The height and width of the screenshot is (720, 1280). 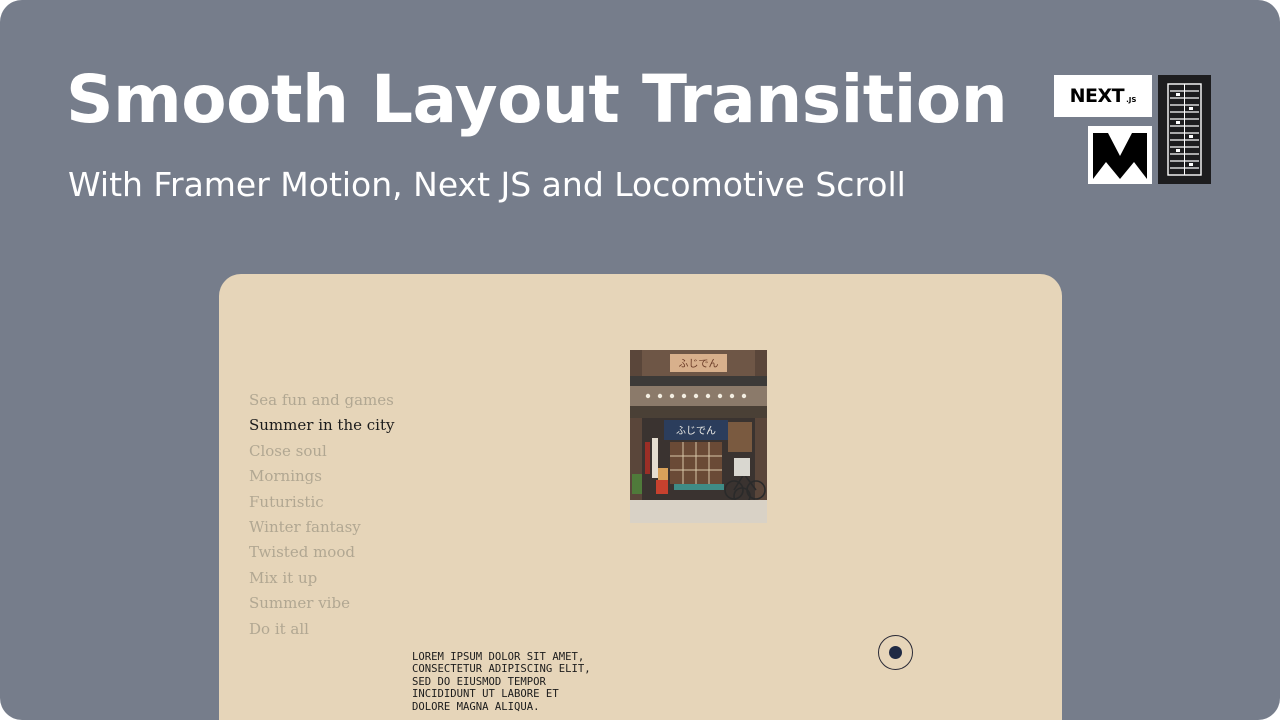 What do you see at coordinates (537, 99) in the screenshot?
I see `page-title: Smooth Layout Transition` at bounding box center [537, 99].